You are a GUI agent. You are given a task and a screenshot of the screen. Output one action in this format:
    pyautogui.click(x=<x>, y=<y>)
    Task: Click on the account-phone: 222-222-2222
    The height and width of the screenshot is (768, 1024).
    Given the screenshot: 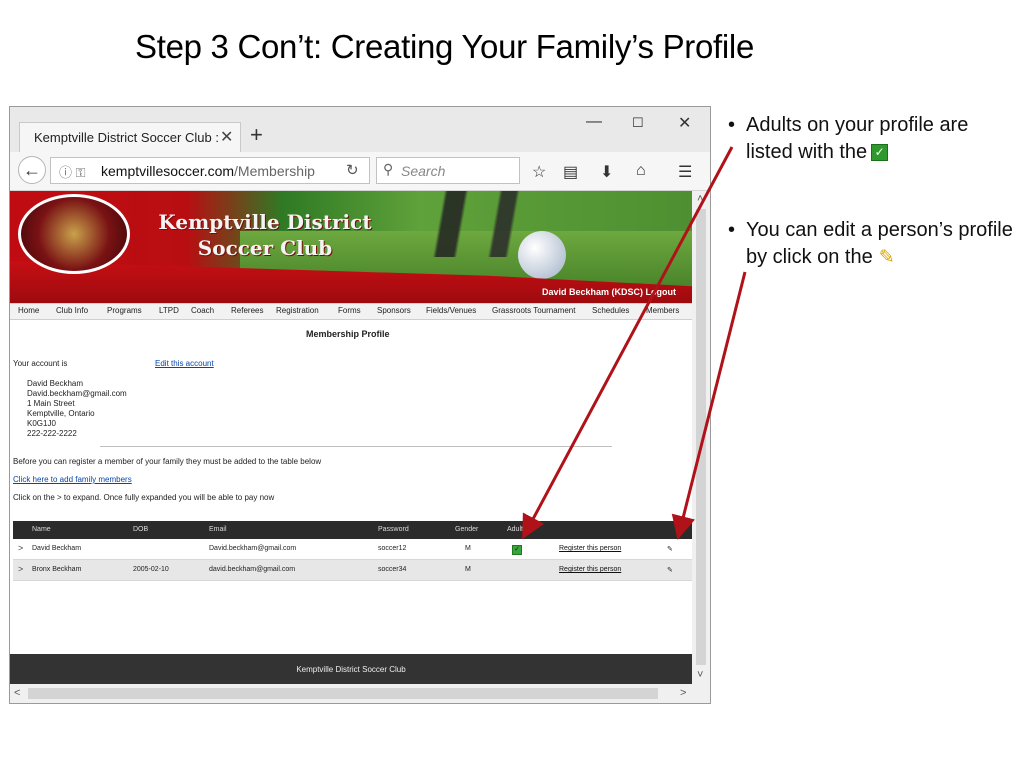 What is the action you would take?
    pyautogui.click(x=52, y=433)
    